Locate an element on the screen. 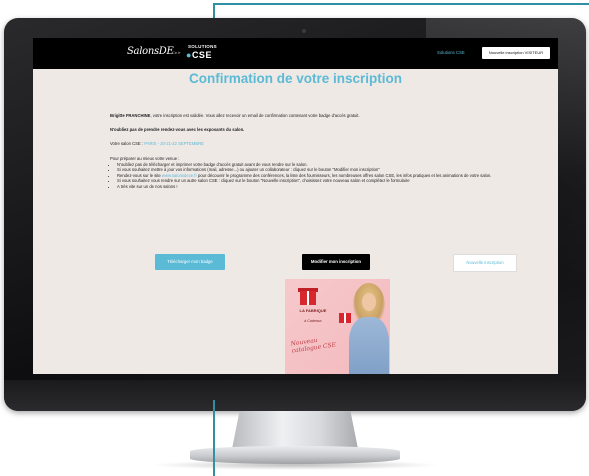  decorative-line-vertical-bottom is located at coordinates (214, 438).